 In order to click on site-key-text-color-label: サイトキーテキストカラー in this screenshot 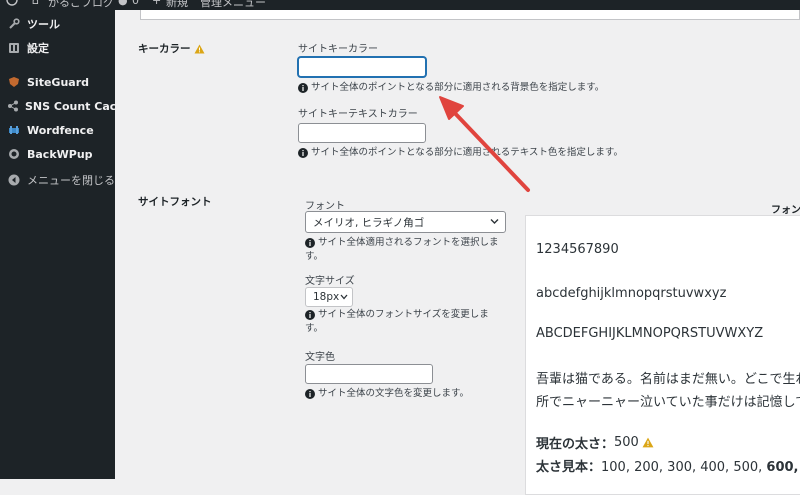, I will do `click(358, 114)`.